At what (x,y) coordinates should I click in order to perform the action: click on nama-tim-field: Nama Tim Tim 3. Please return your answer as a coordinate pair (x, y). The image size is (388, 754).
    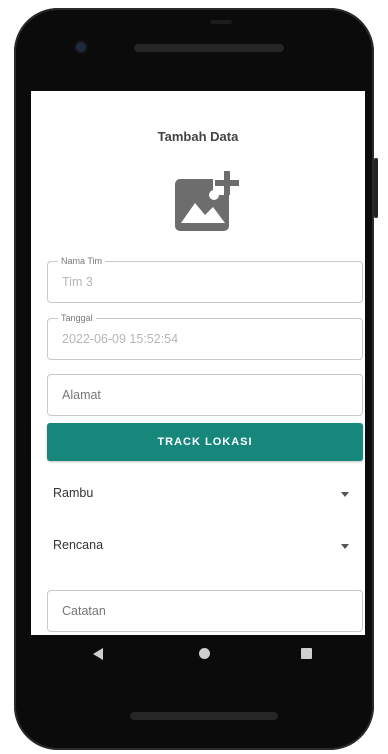
    Looking at the image, I should click on (205, 279).